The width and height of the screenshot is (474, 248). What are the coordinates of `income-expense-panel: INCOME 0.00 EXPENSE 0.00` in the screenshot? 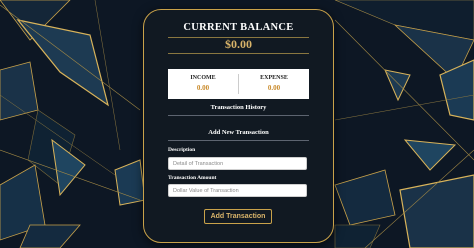 It's located at (238, 84).